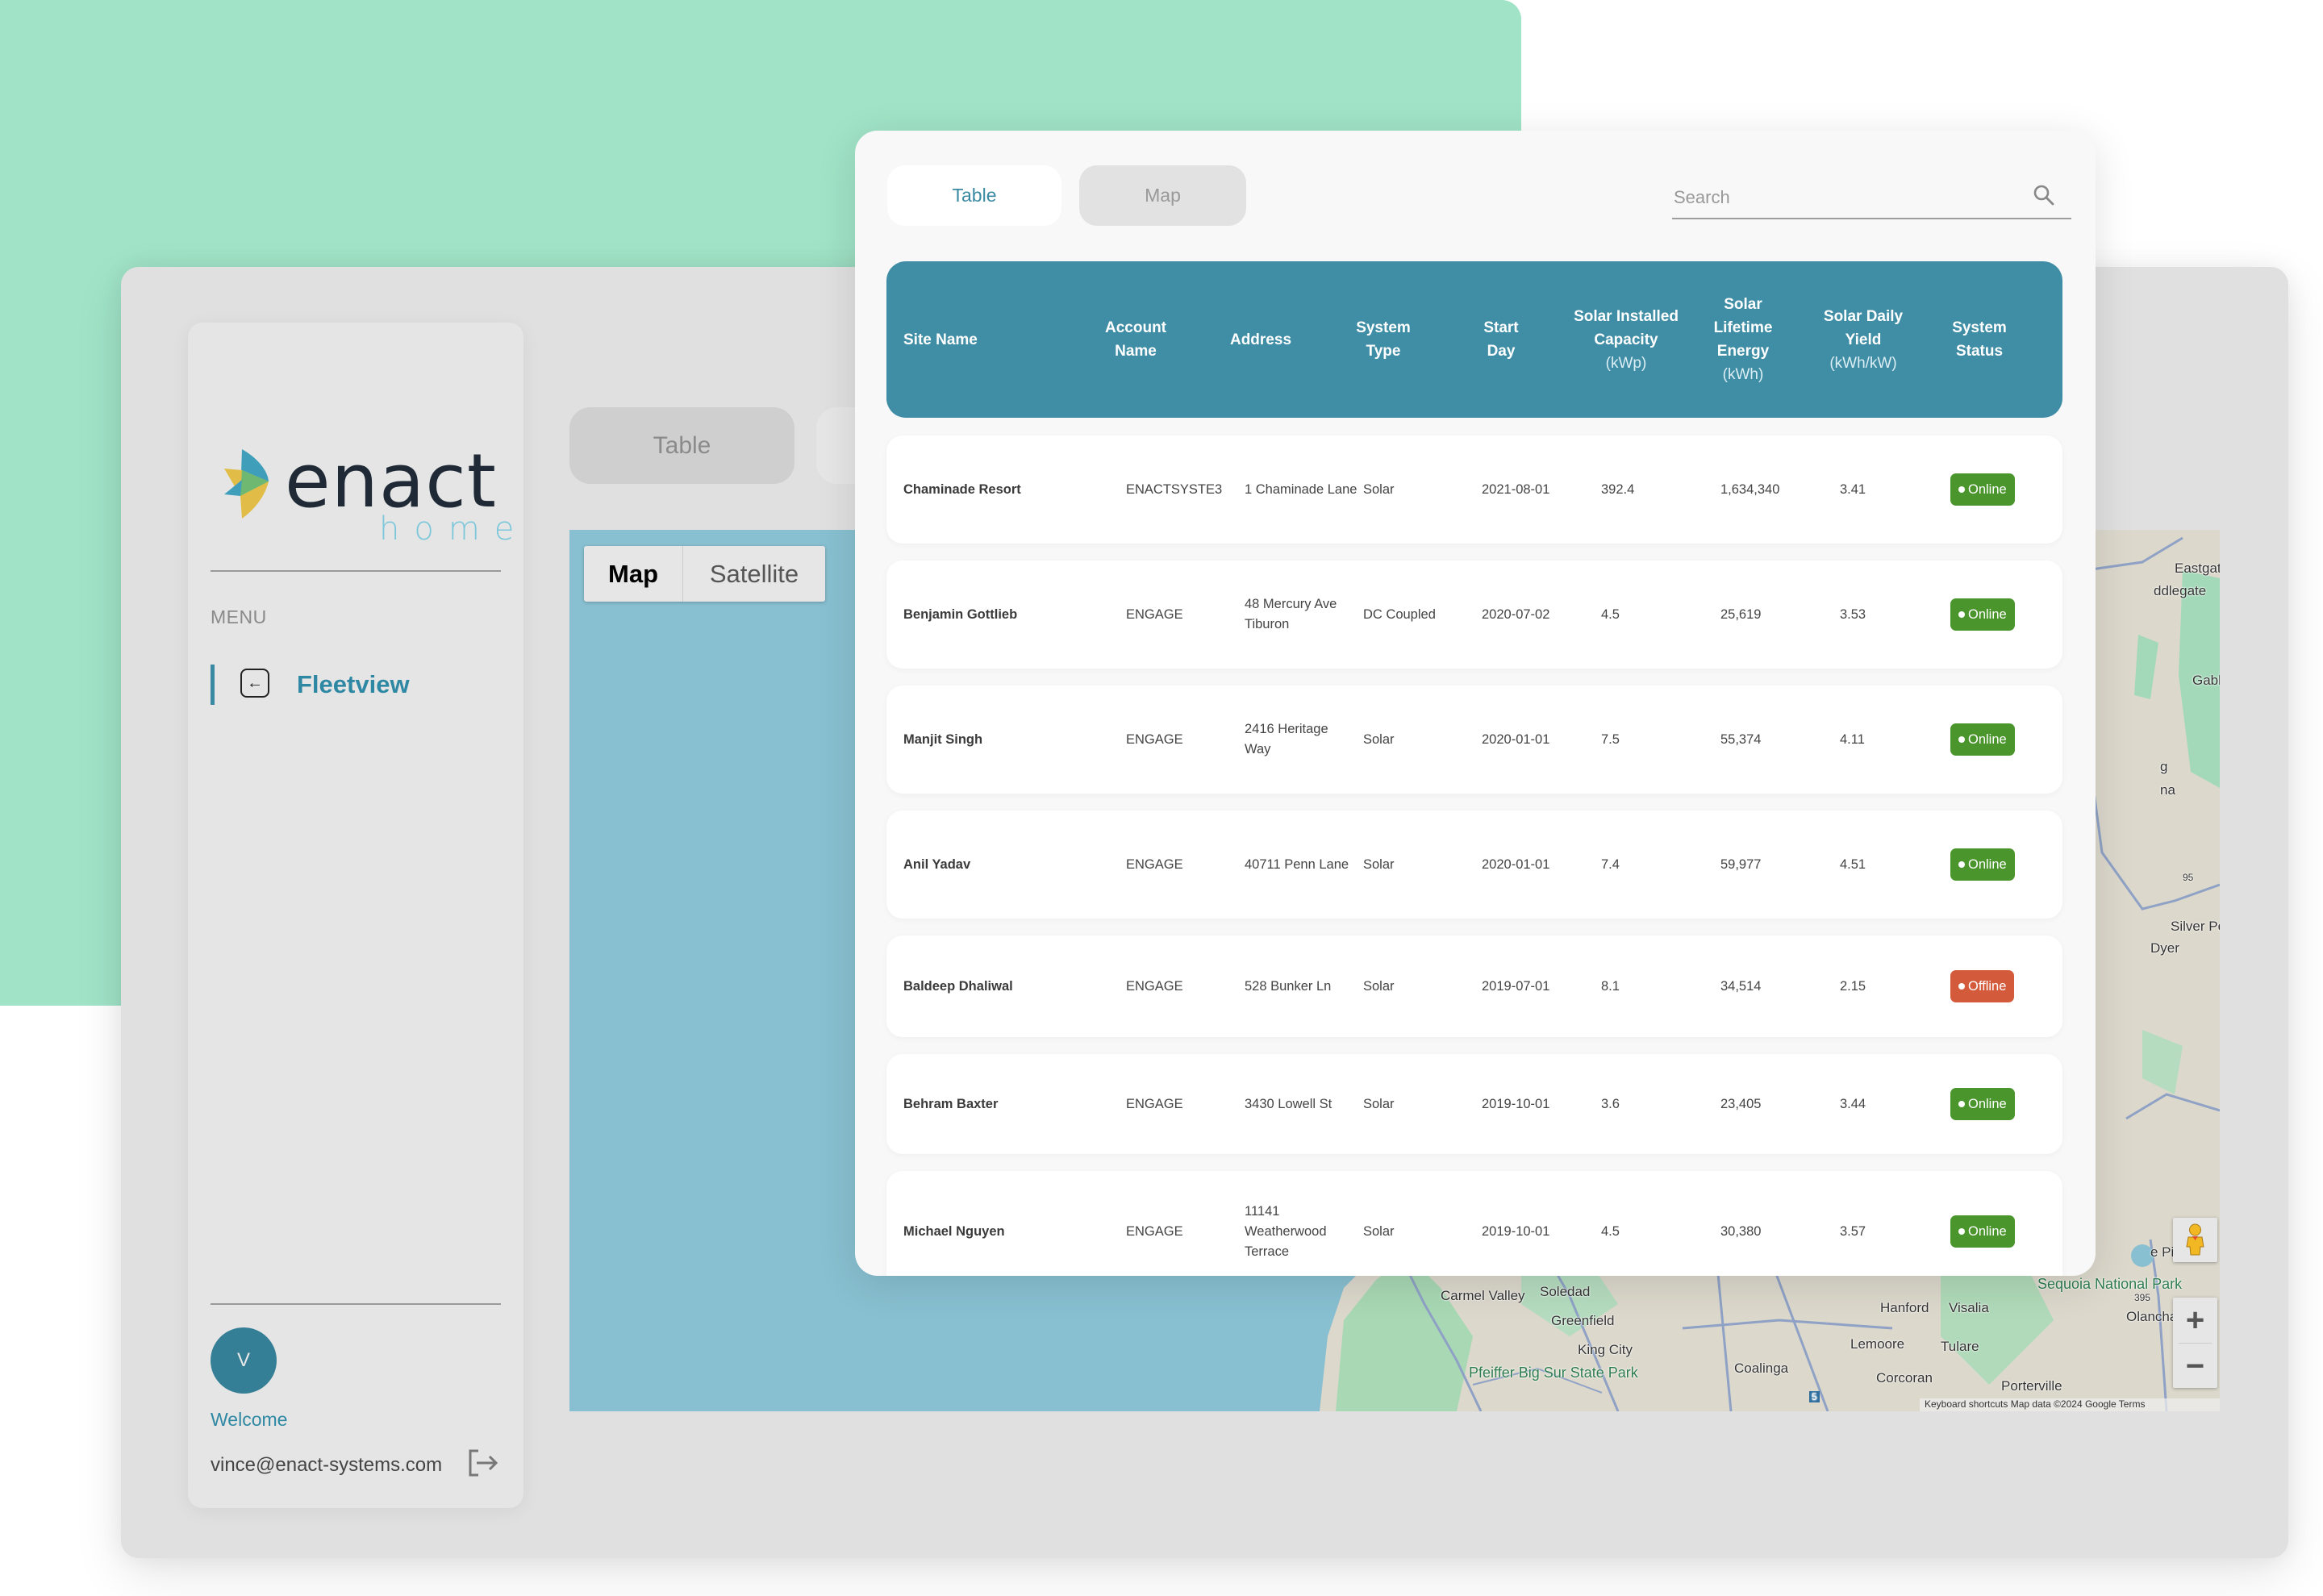 This screenshot has width=2323, height=1596. I want to click on map-label: Olancha, so click(2152, 1316).